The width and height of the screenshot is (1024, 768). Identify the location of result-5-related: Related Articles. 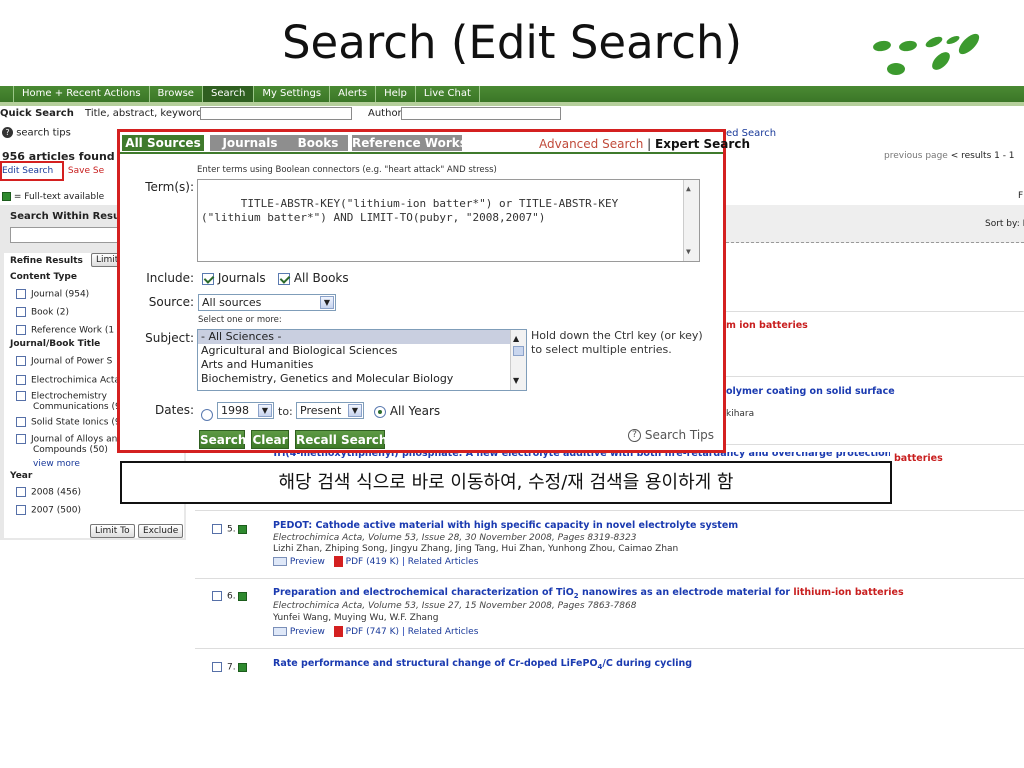
(443, 562).